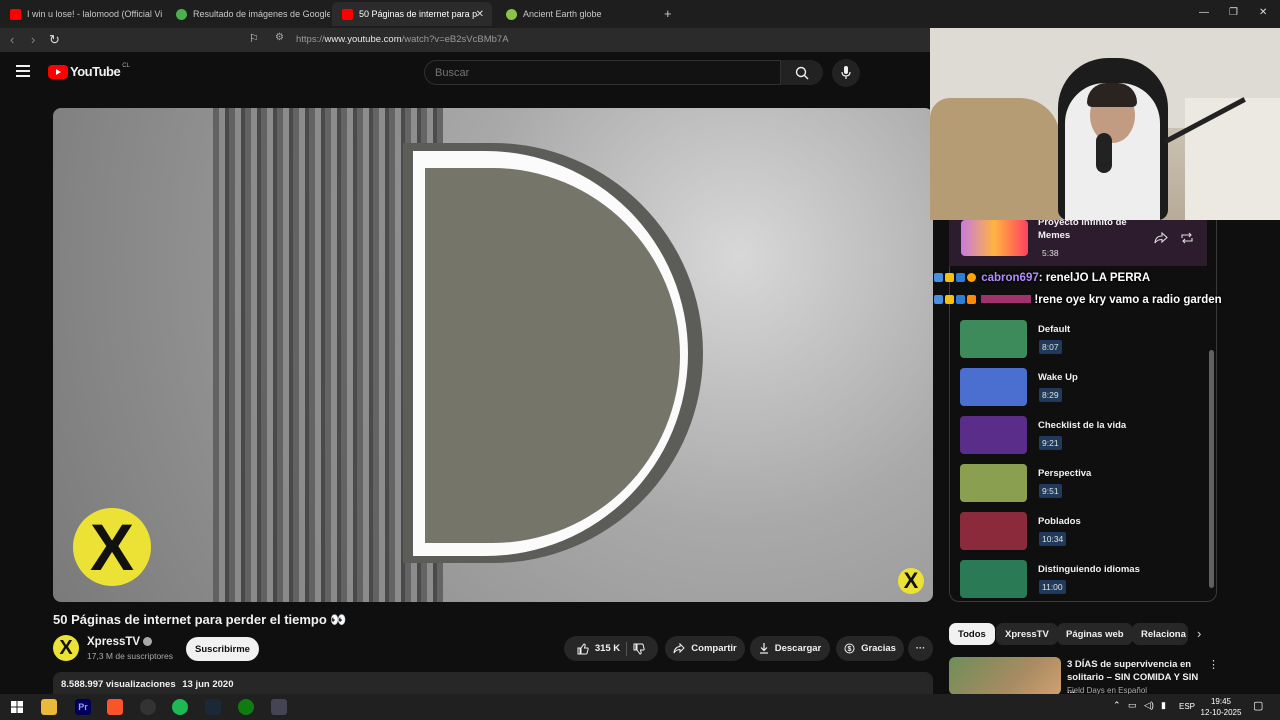  What do you see at coordinates (1163, 705) in the screenshot?
I see `microphone-tray-icon: ▮` at bounding box center [1163, 705].